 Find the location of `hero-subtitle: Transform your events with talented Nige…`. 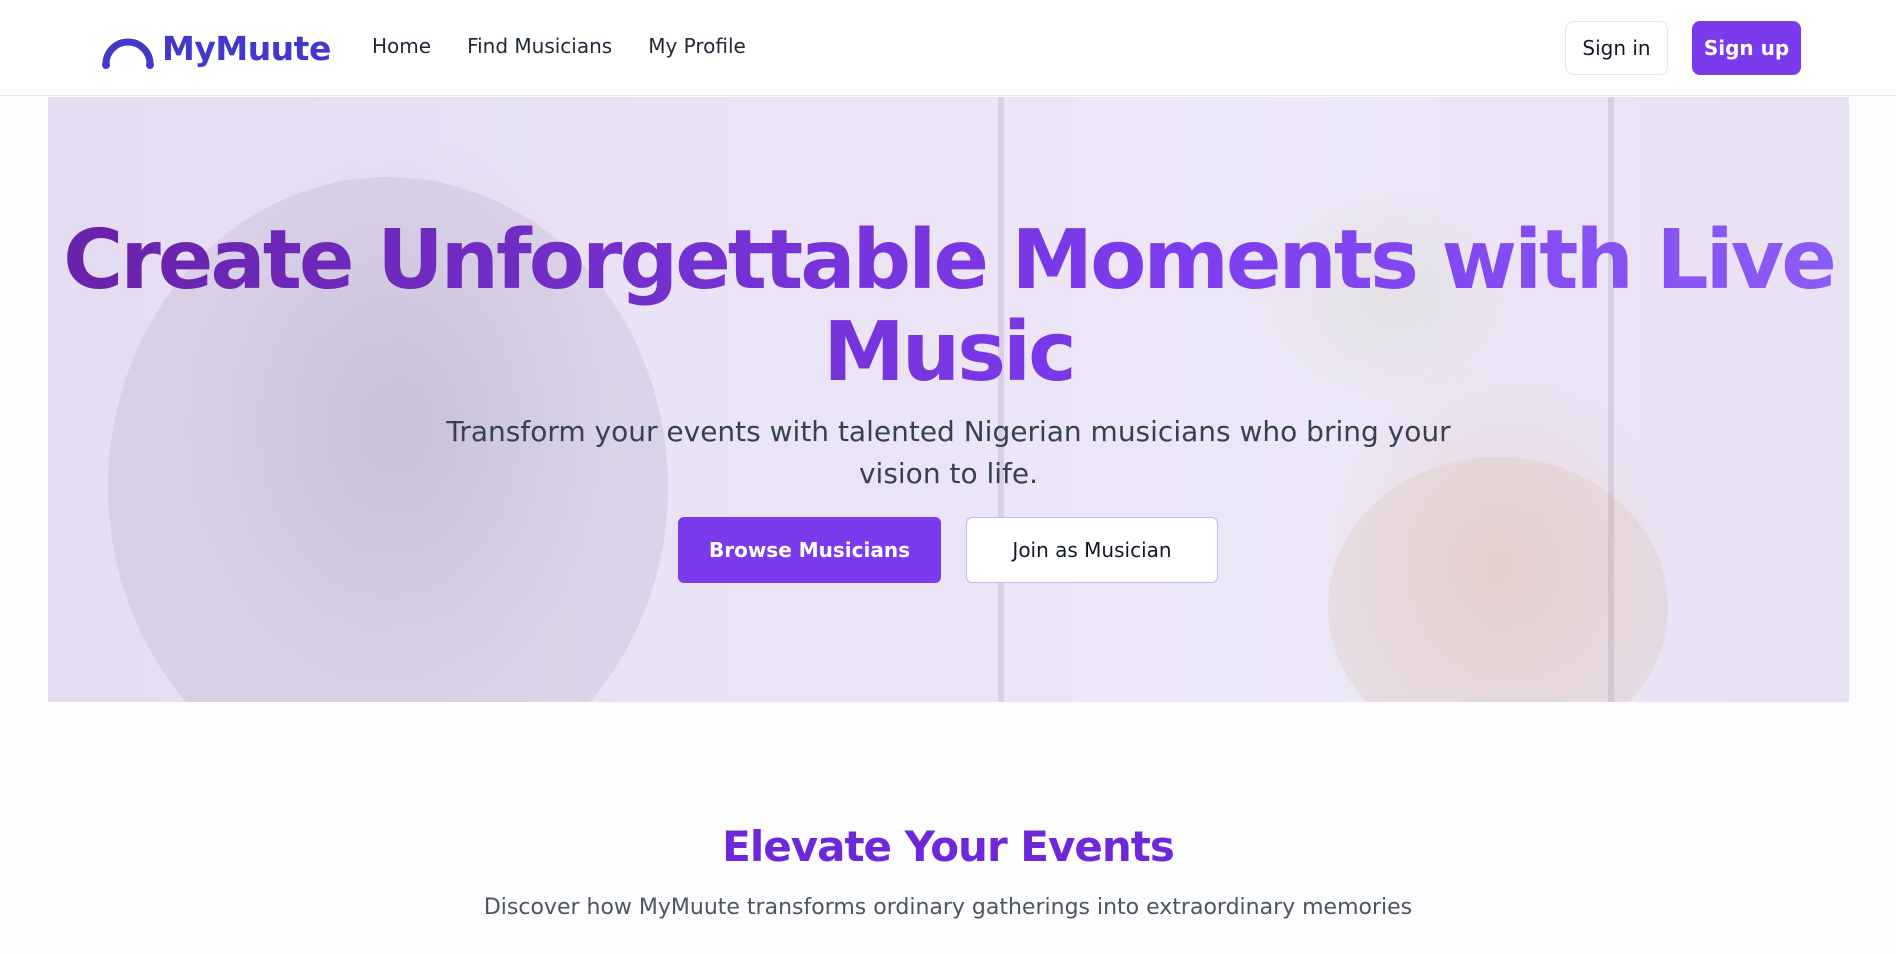

hero-subtitle: Transform your events with talented Nige… is located at coordinates (948, 452).